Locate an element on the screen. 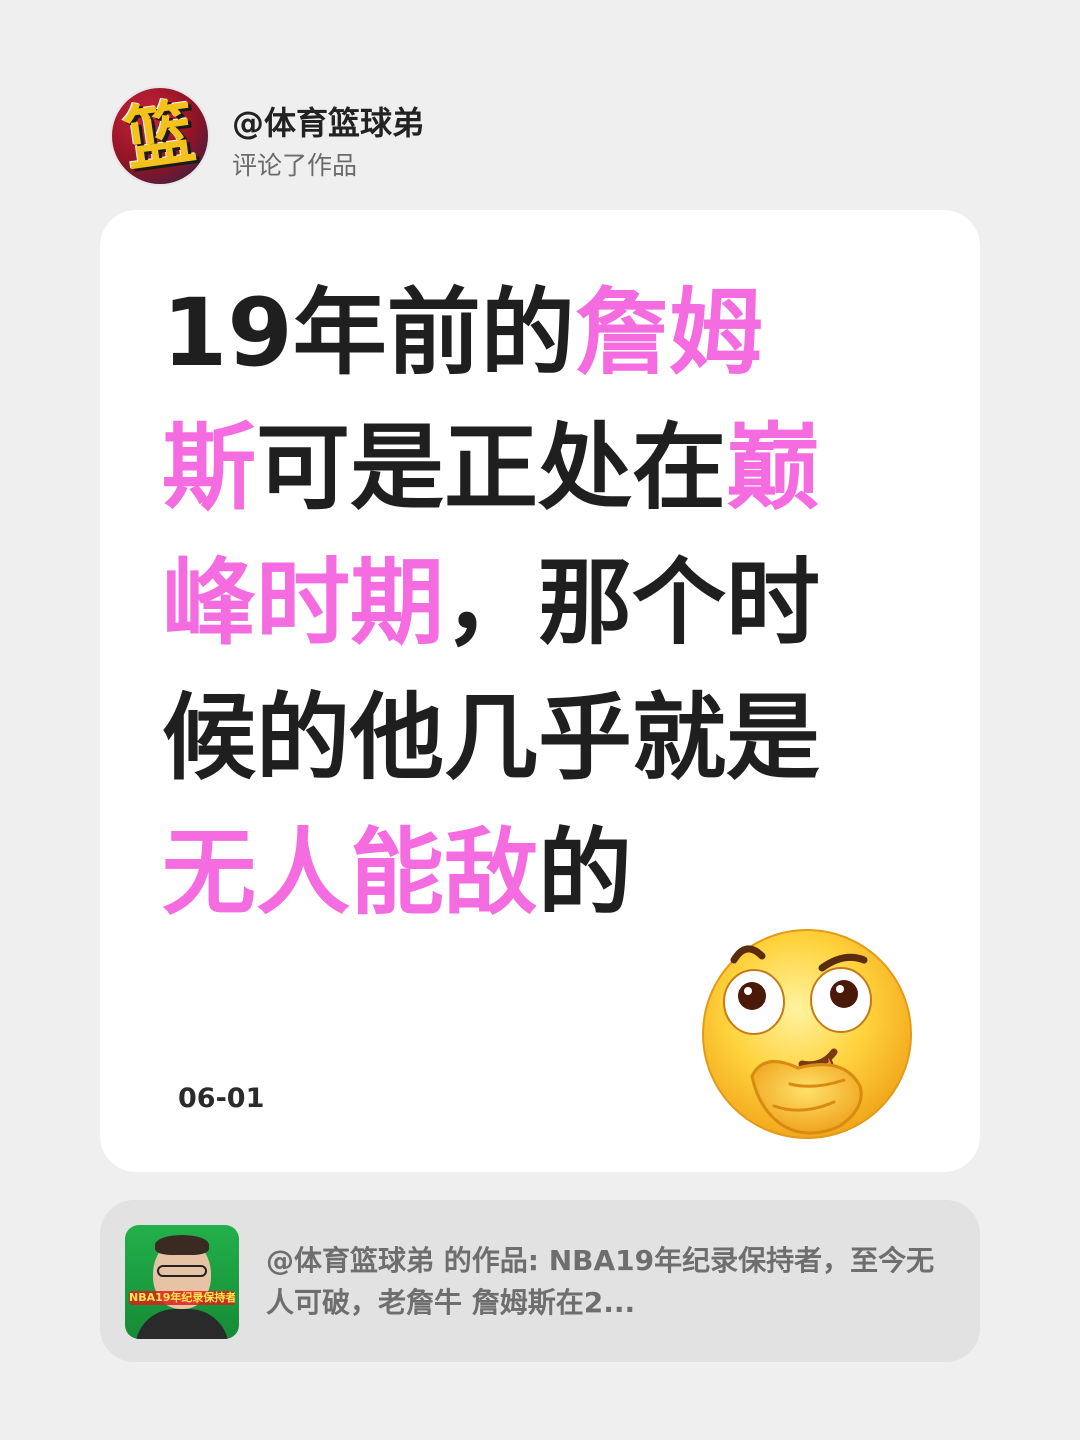 The image size is (1080, 1440). comment-segment: 的 is located at coordinates (585, 873).